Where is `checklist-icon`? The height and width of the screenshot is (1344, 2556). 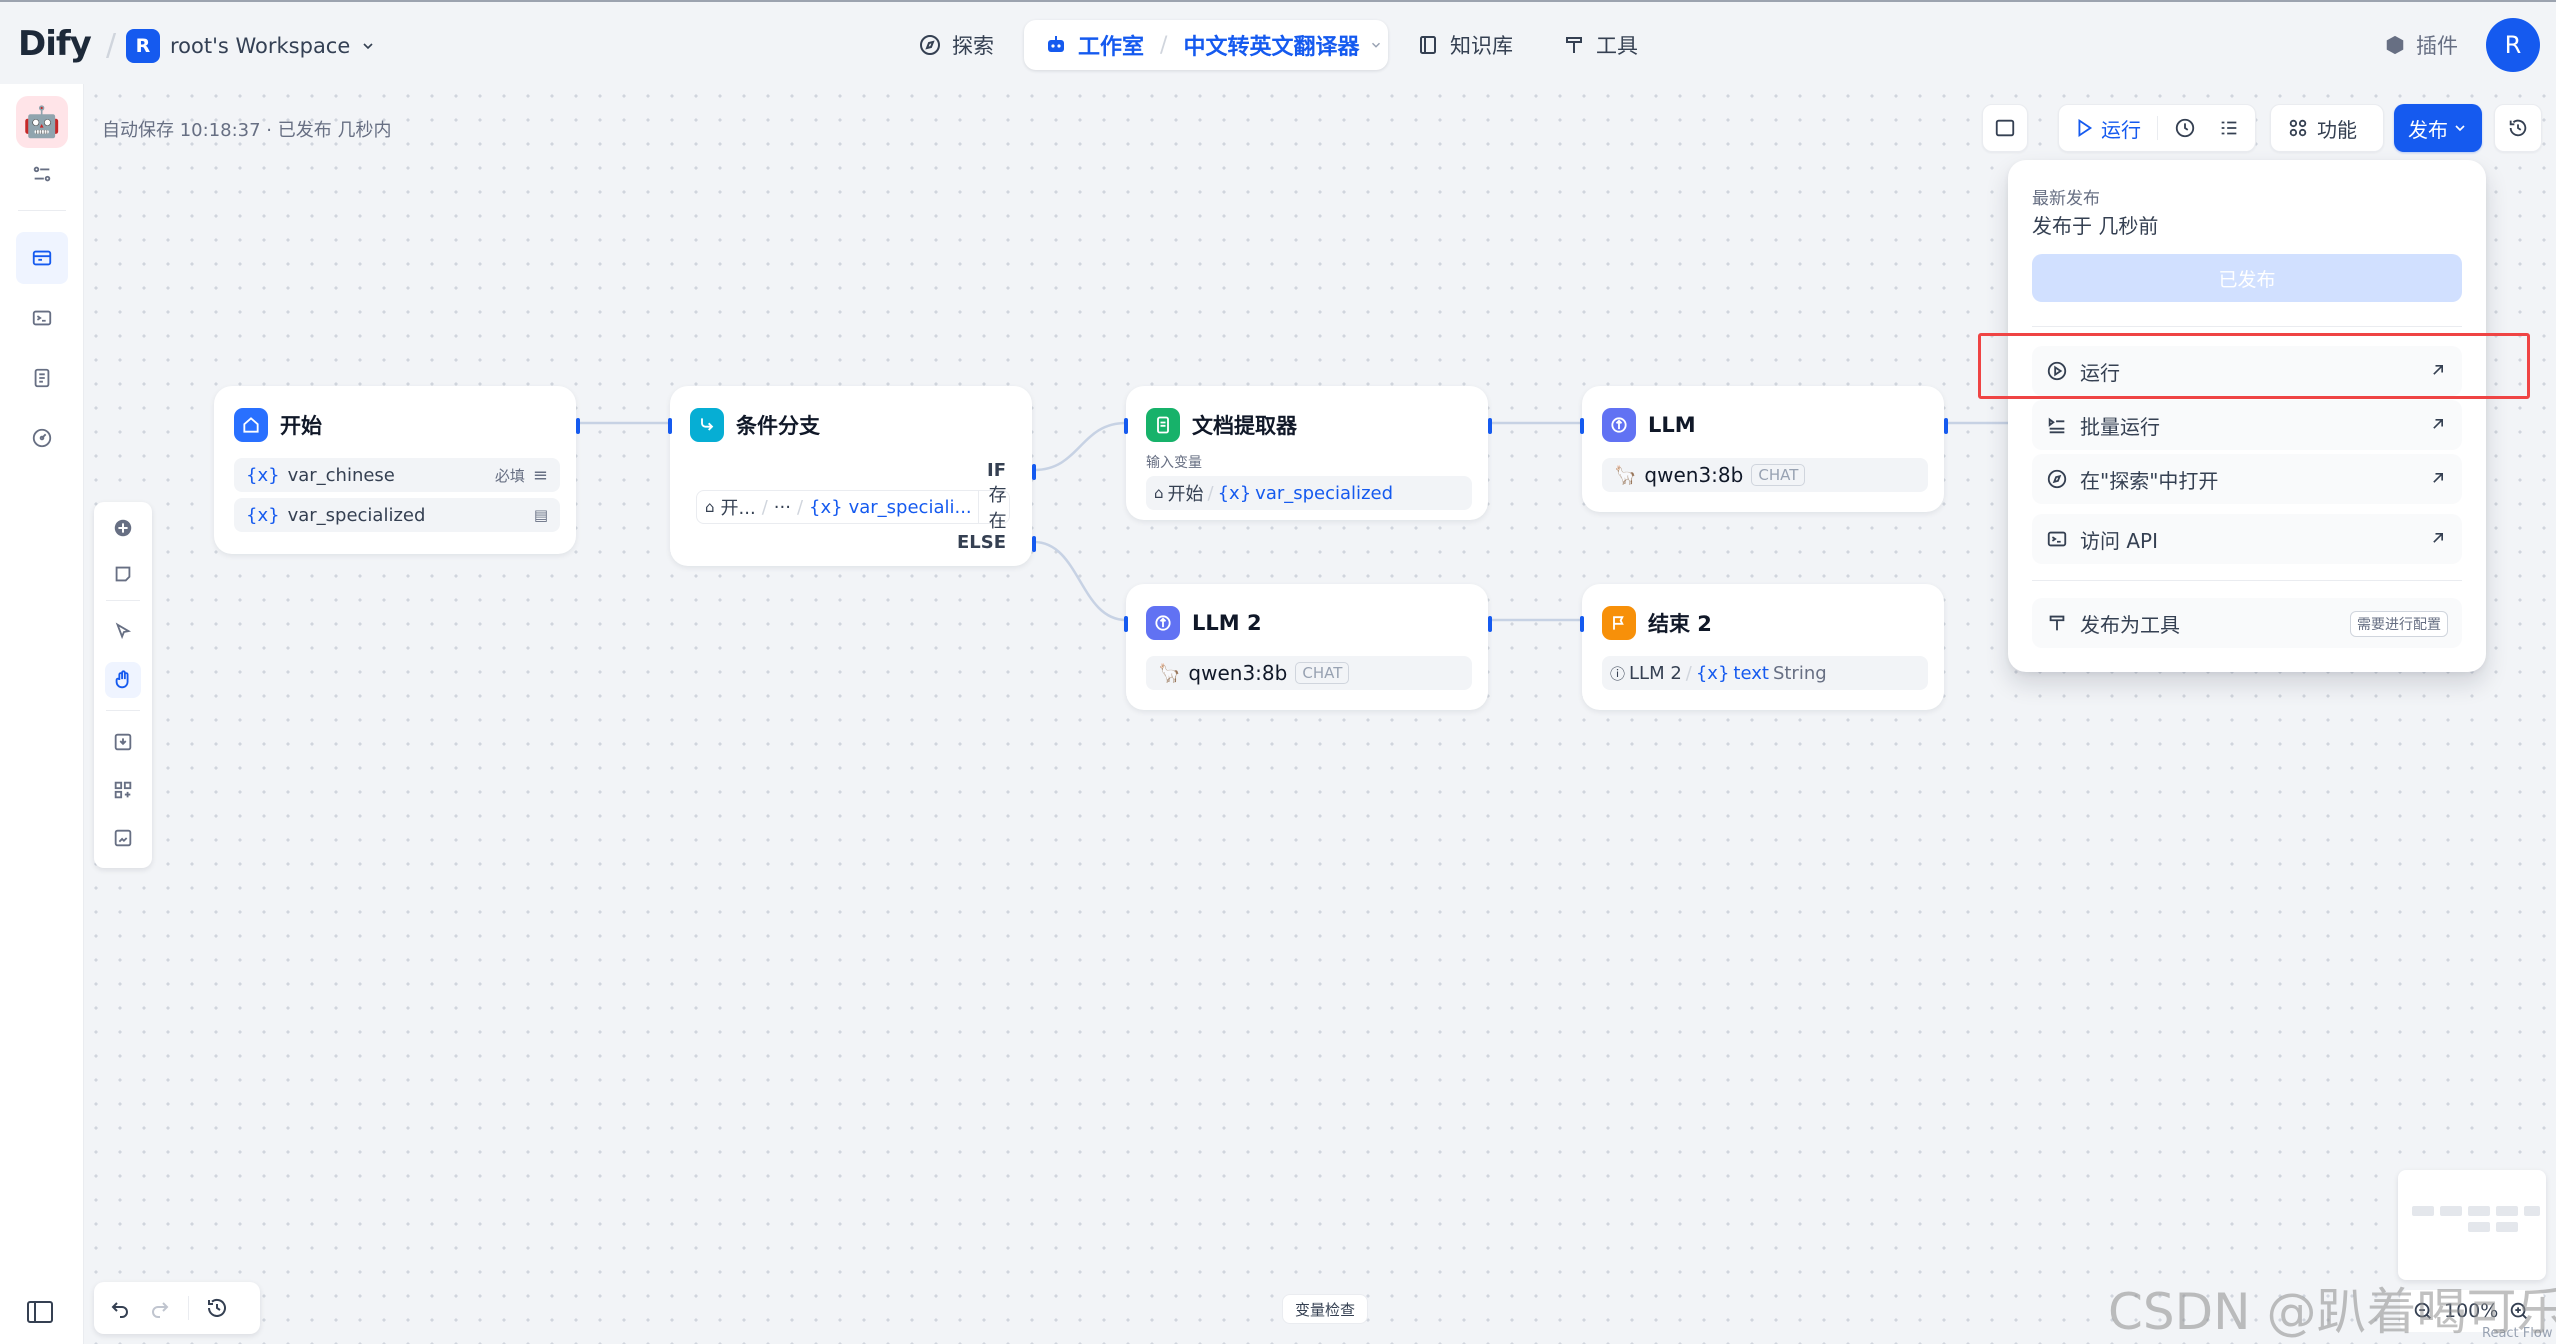
checklist-icon is located at coordinates (2229, 128).